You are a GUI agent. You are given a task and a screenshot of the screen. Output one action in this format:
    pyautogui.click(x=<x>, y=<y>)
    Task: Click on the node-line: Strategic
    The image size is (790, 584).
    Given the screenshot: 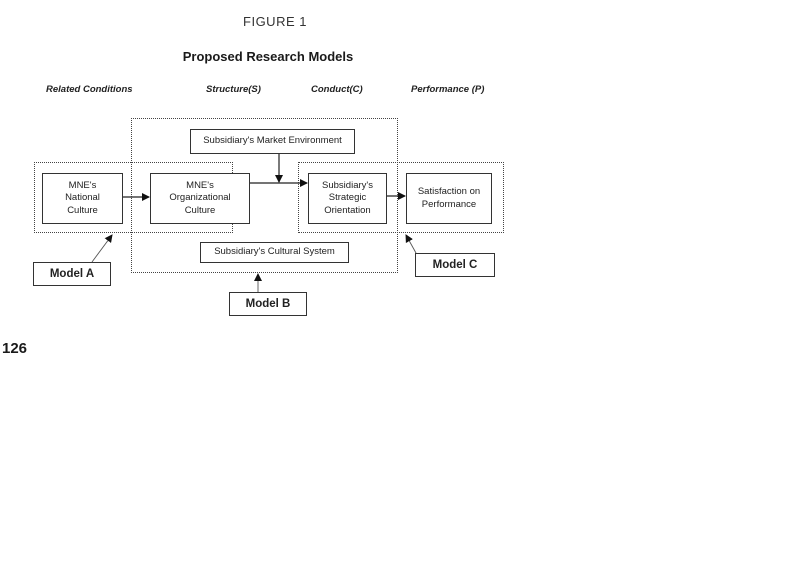 What is the action you would take?
    pyautogui.click(x=347, y=198)
    